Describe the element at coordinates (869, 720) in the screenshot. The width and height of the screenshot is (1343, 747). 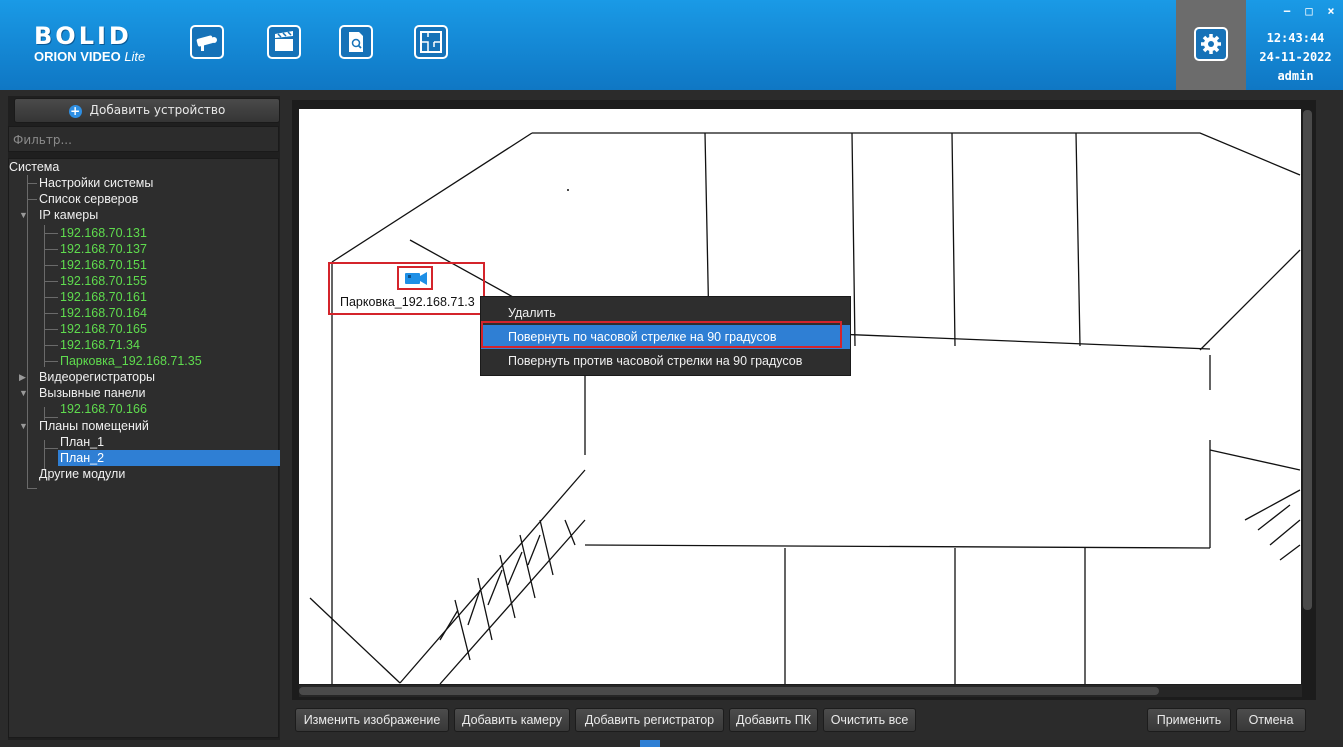
I see `clear-all-button: Очистить все` at that location.